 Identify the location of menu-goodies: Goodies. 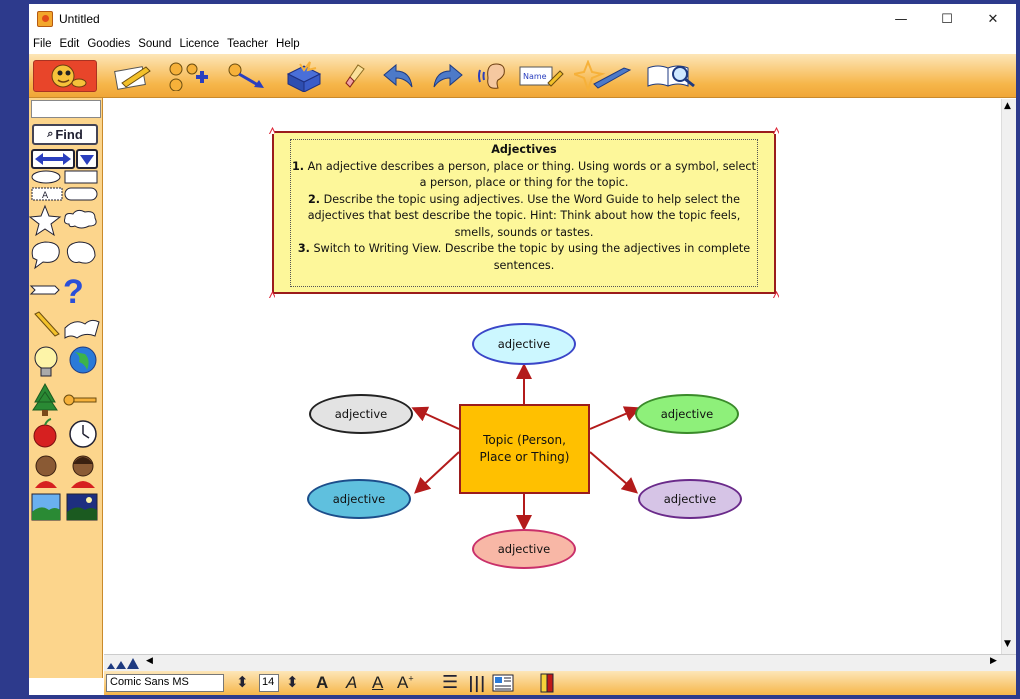
(108, 44).